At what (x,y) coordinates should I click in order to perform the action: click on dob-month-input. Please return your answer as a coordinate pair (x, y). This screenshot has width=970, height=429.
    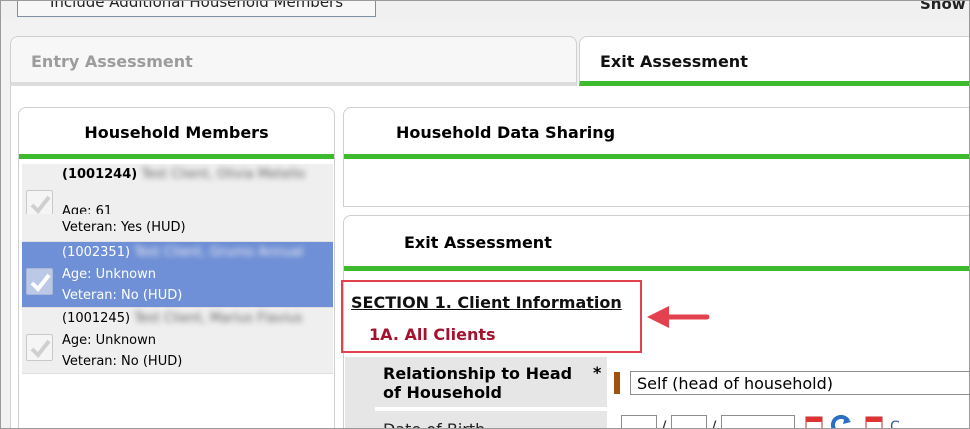
    Looking at the image, I should click on (639, 421).